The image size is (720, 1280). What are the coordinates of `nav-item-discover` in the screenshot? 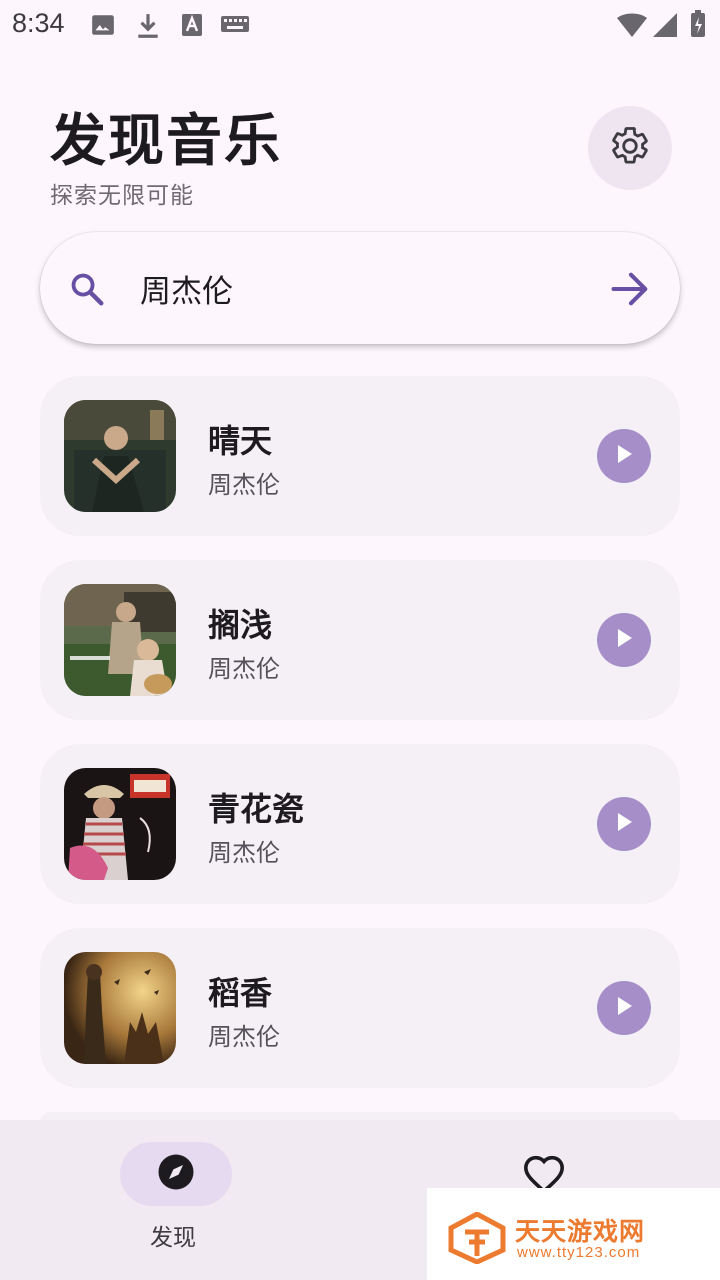 It's located at (176, 1174).